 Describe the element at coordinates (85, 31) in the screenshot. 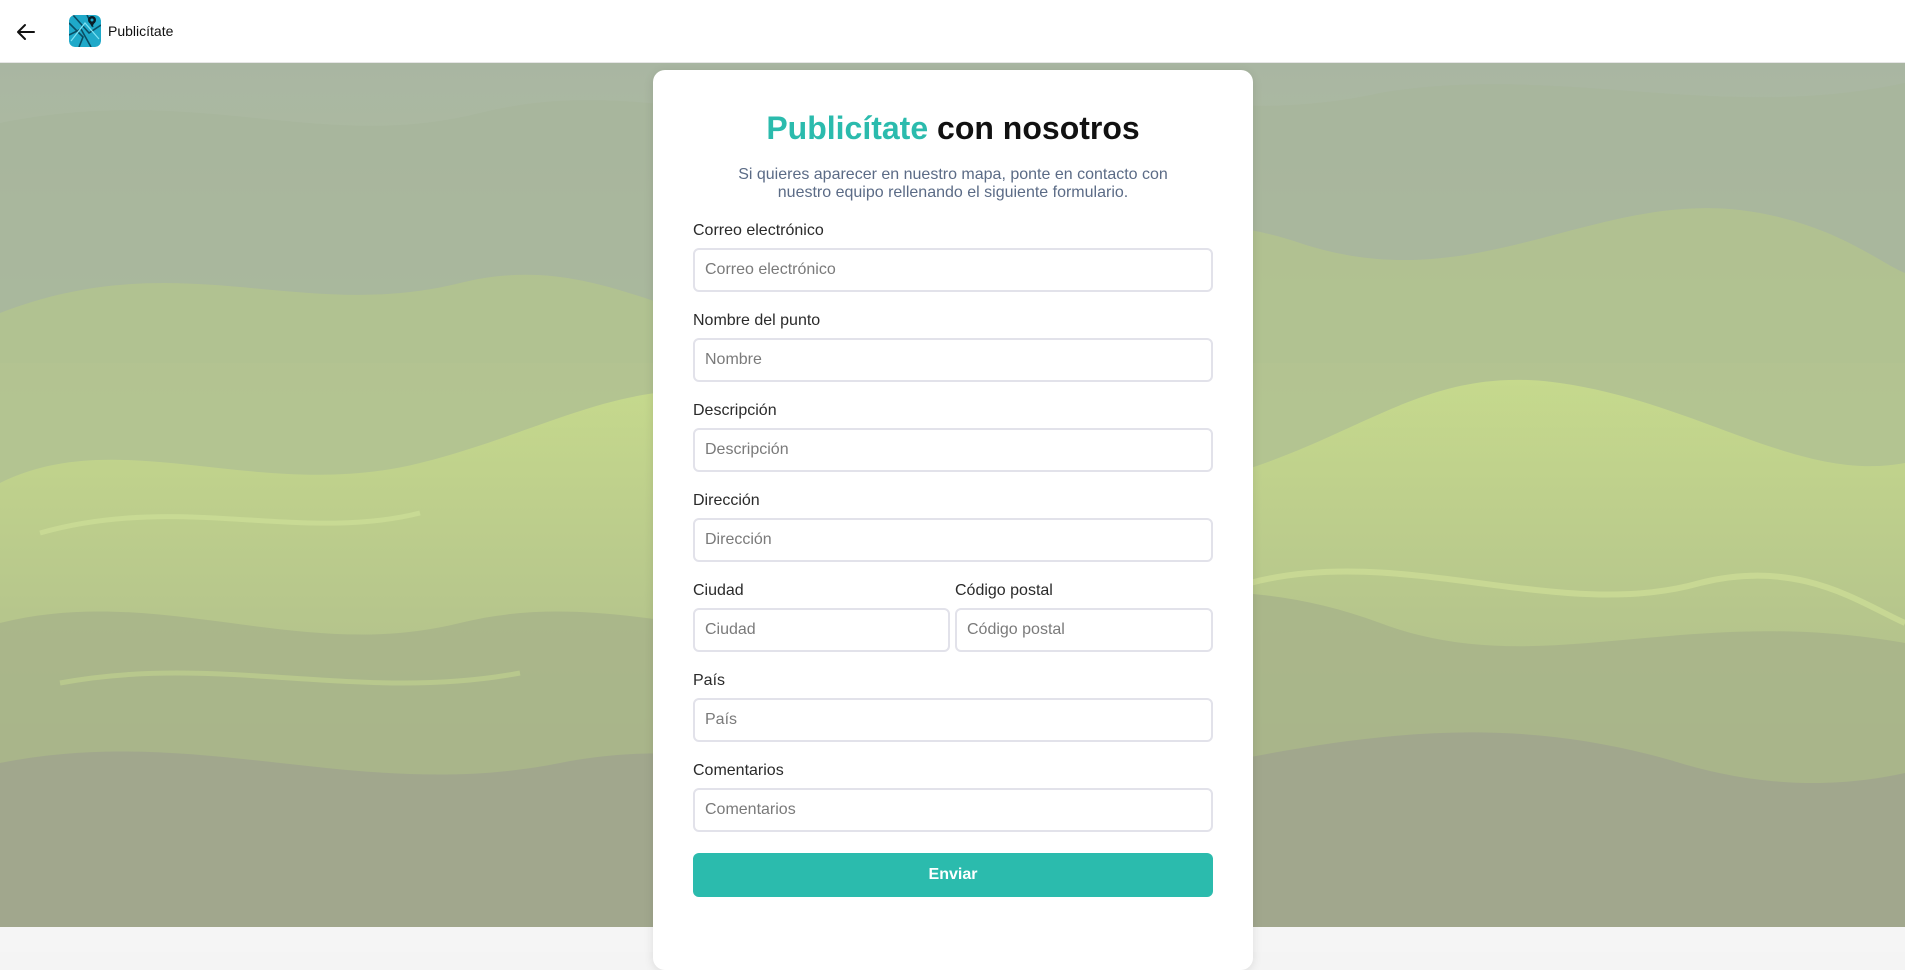

I see `map-pin-logo-icon` at that location.